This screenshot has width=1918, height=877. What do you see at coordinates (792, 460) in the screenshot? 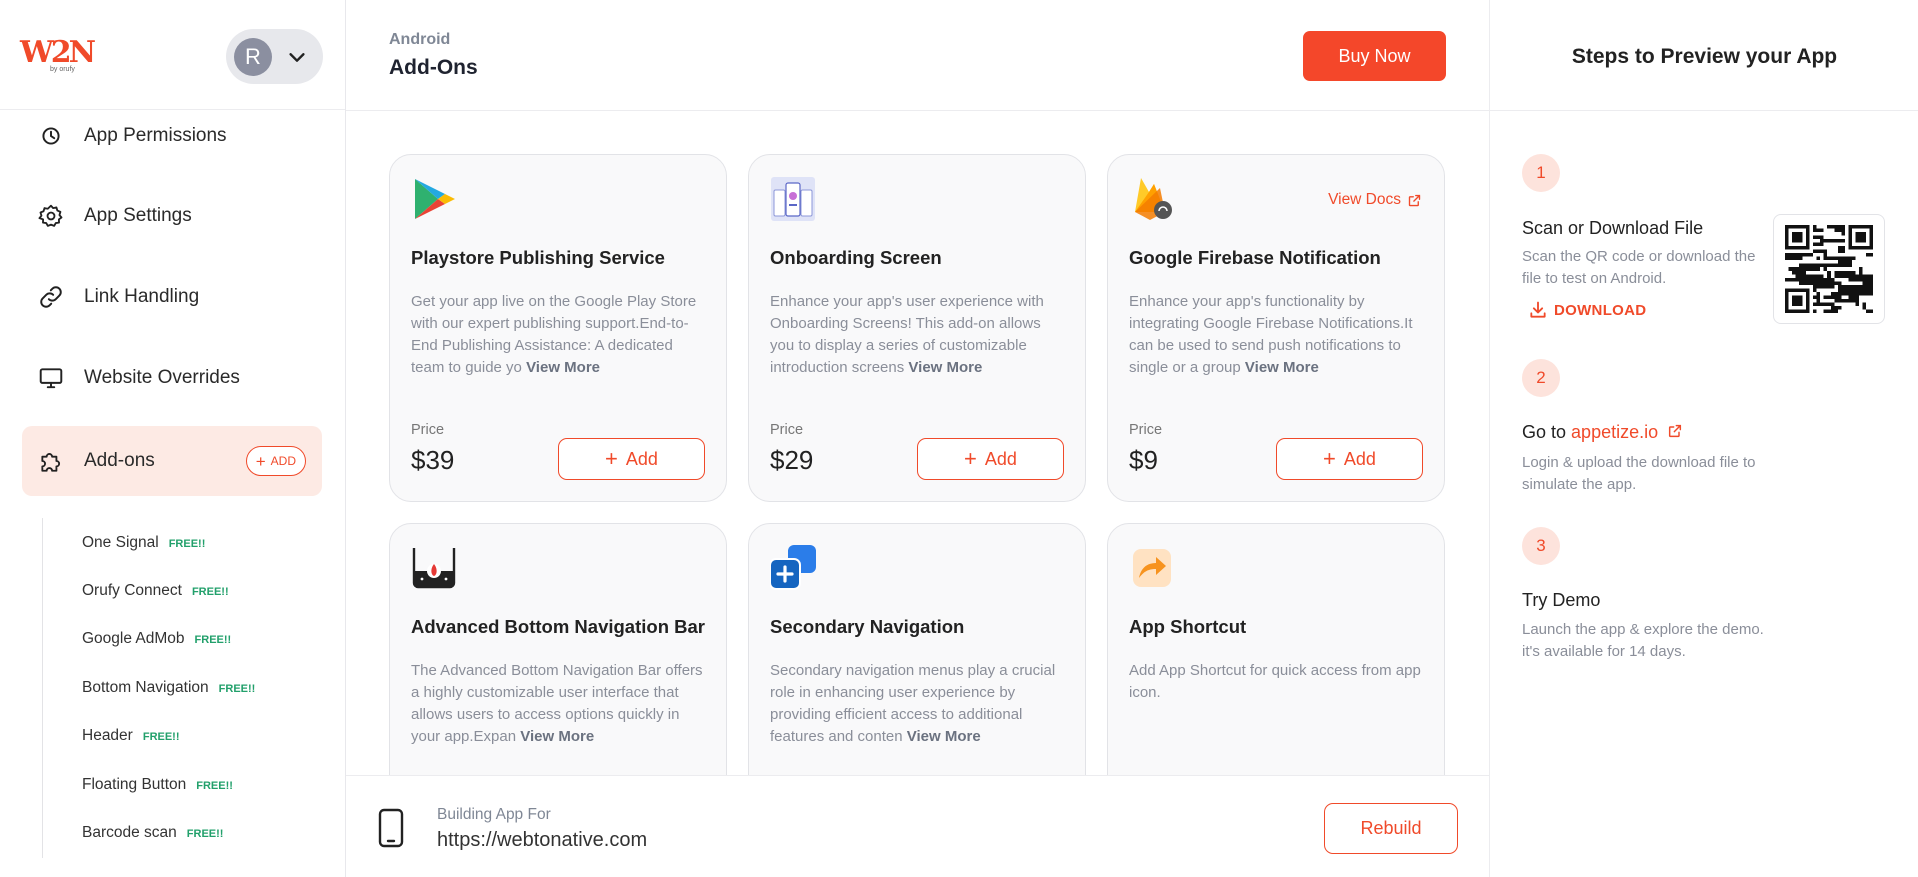
I see `price-value: $29` at bounding box center [792, 460].